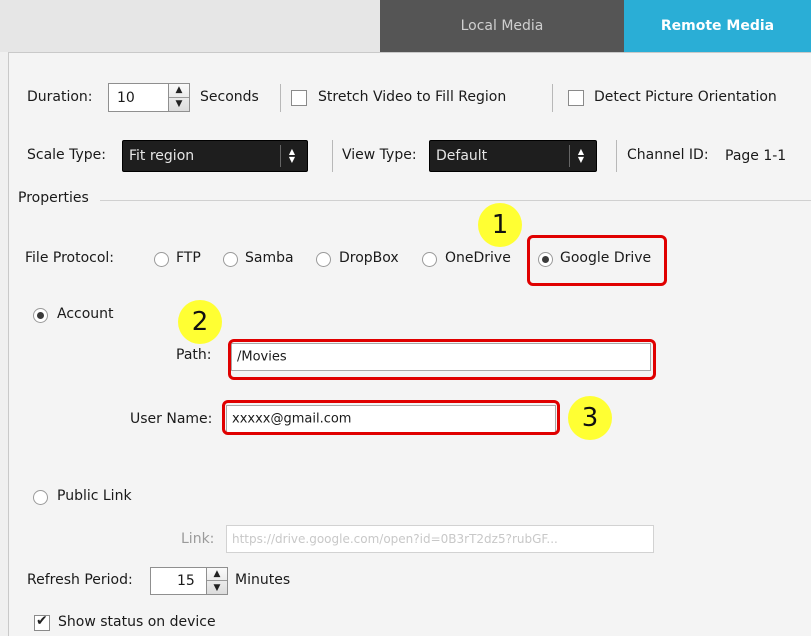 The image size is (811, 636). What do you see at coordinates (500, 225) in the screenshot?
I see `step-badge-1: 1` at bounding box center [500, 225].